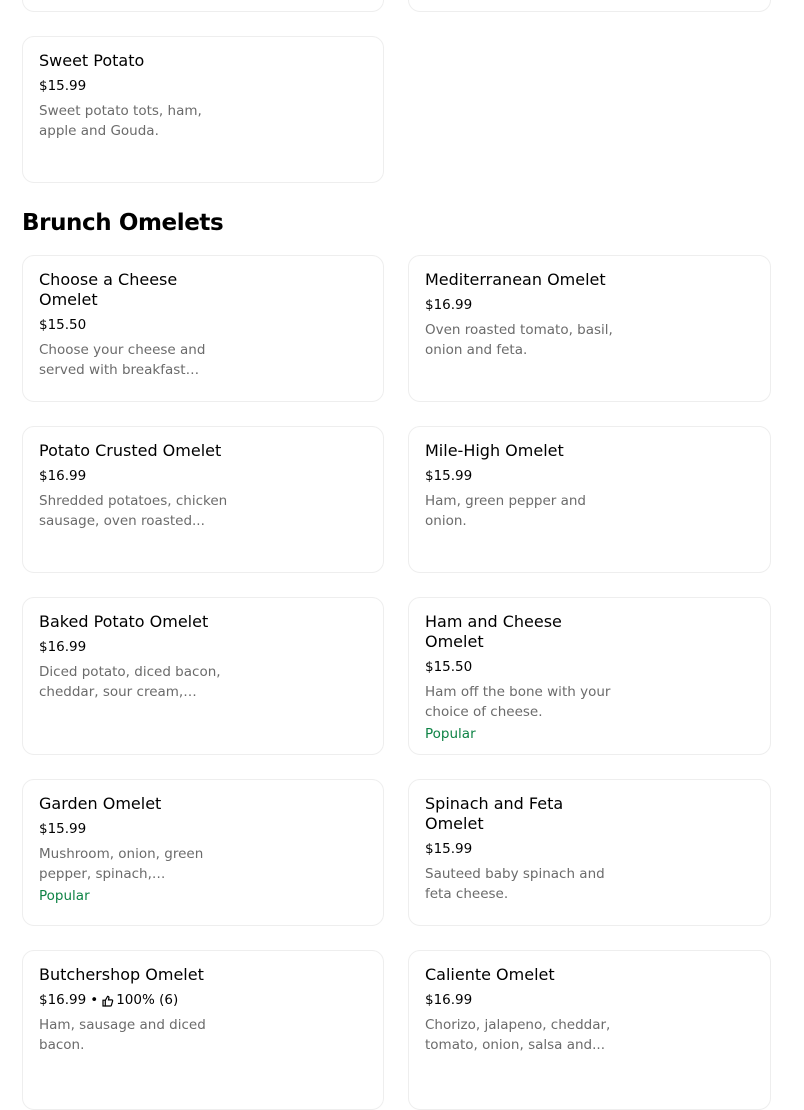  Describe the element at coordinates (203, 6) in the screenshot. I see `menu-item-card-partial-left` at that location.